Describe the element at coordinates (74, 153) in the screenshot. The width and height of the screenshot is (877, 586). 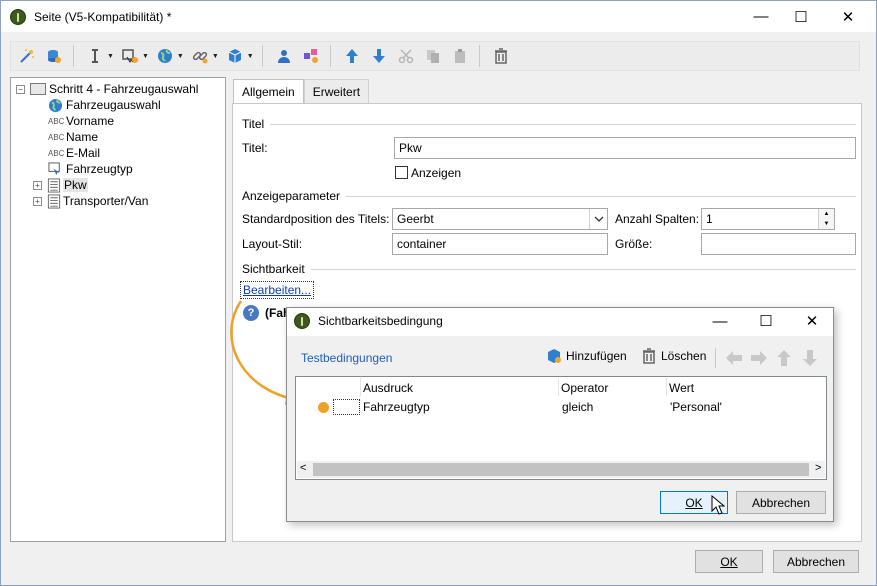
I see `tree-item: ABC E-Mail` at that location.